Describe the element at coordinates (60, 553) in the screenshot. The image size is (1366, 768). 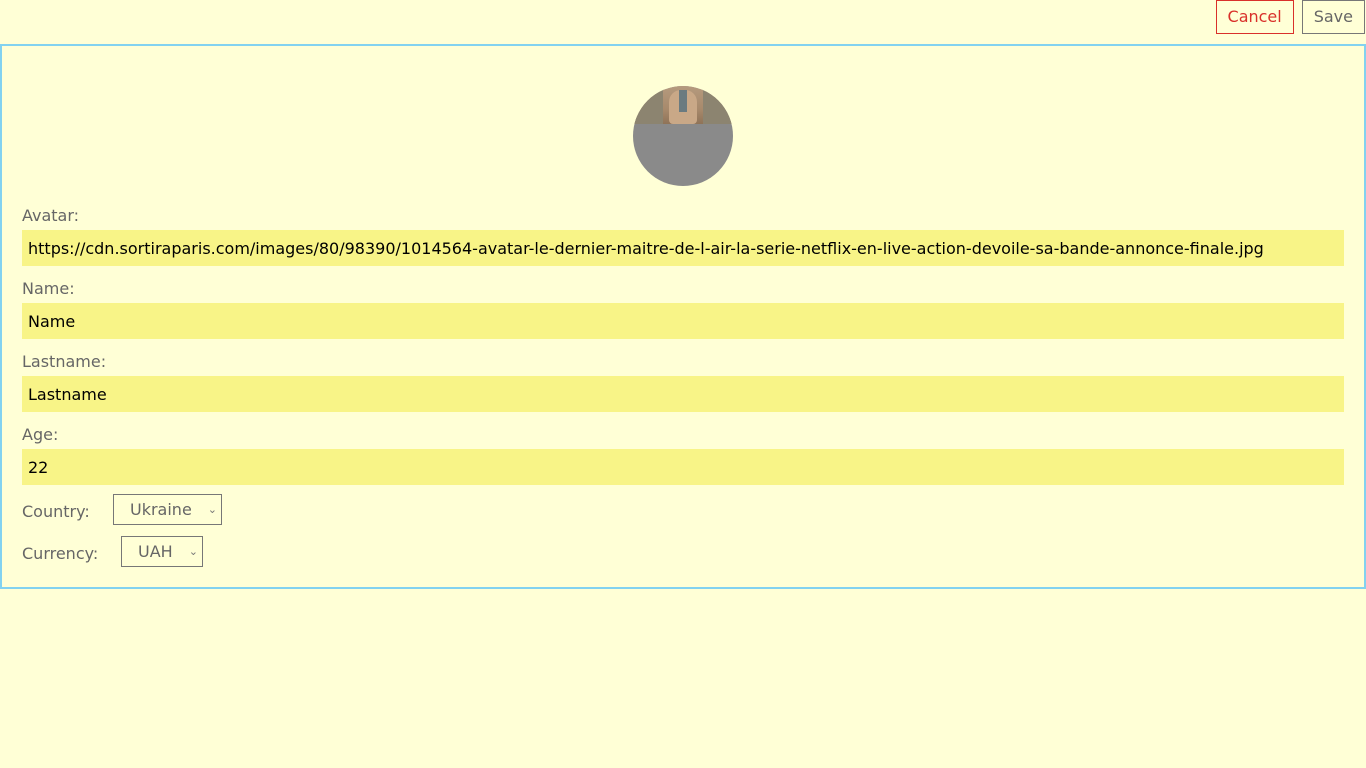
I see `currency-label: Currency:` at that location.